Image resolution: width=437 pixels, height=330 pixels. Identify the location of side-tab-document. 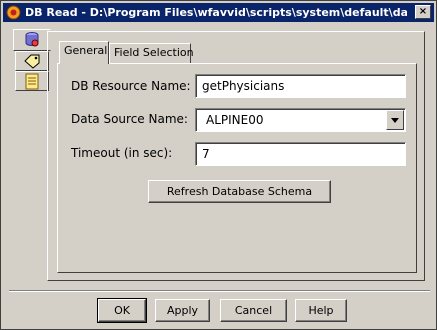
(32, 81).